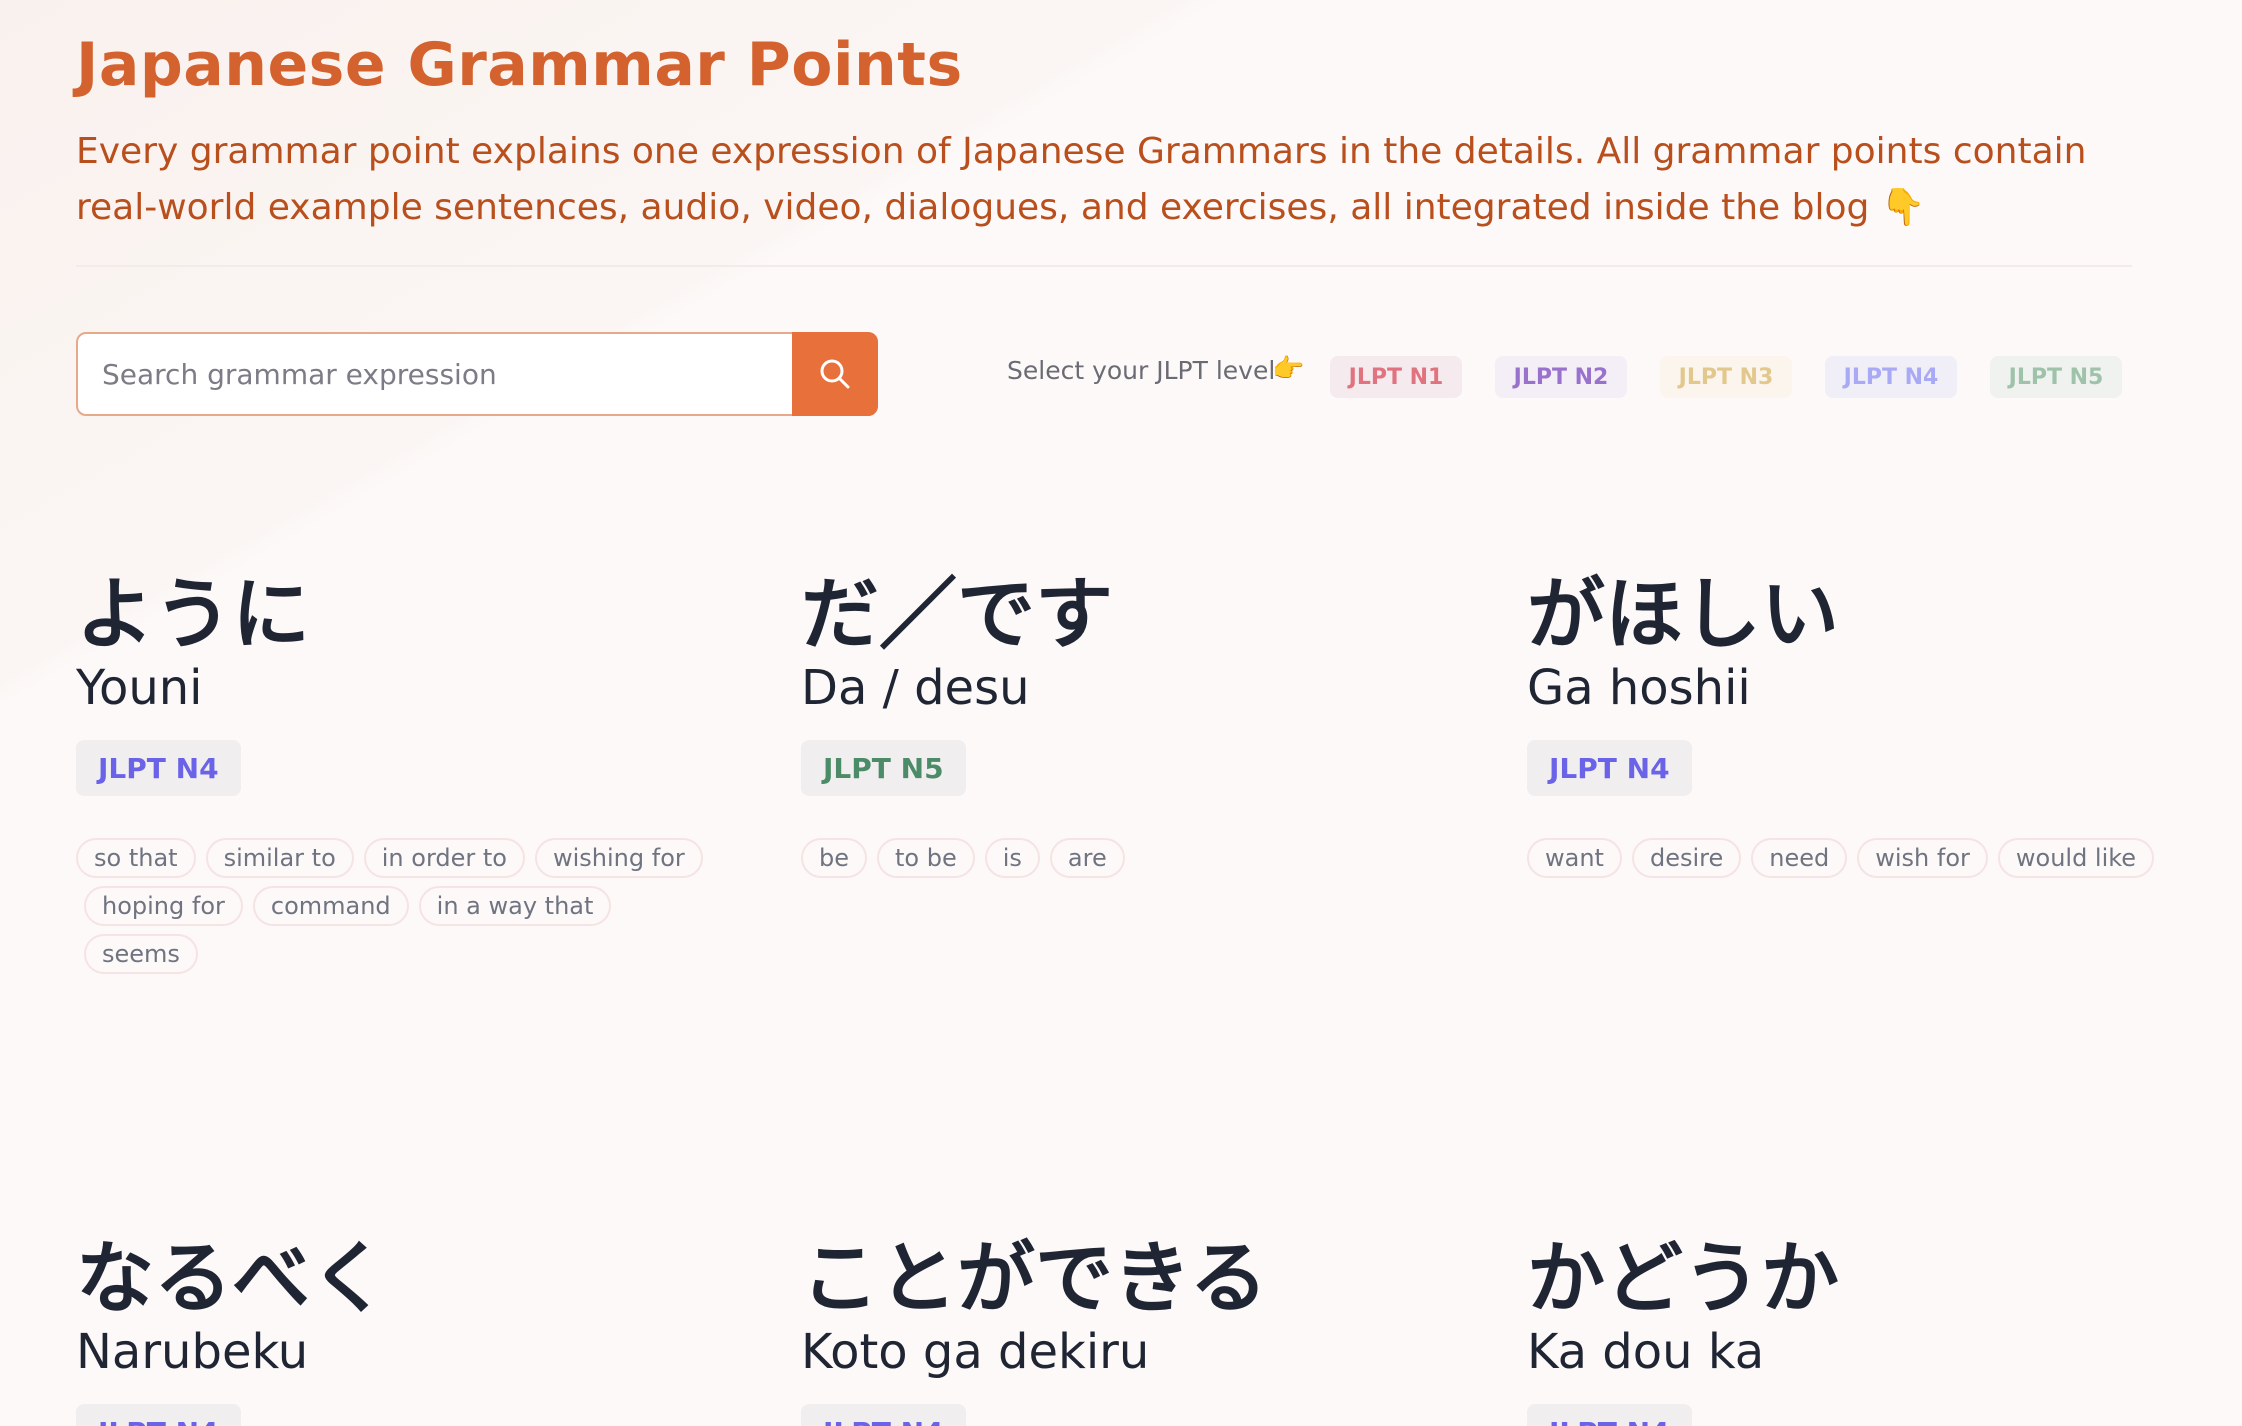 This screenshot has height=1426, width=2242. What do you see at coordinates (141, 954) in the screenshot?
I see `meaning-tag: seems` at bounding box center [141, 954].